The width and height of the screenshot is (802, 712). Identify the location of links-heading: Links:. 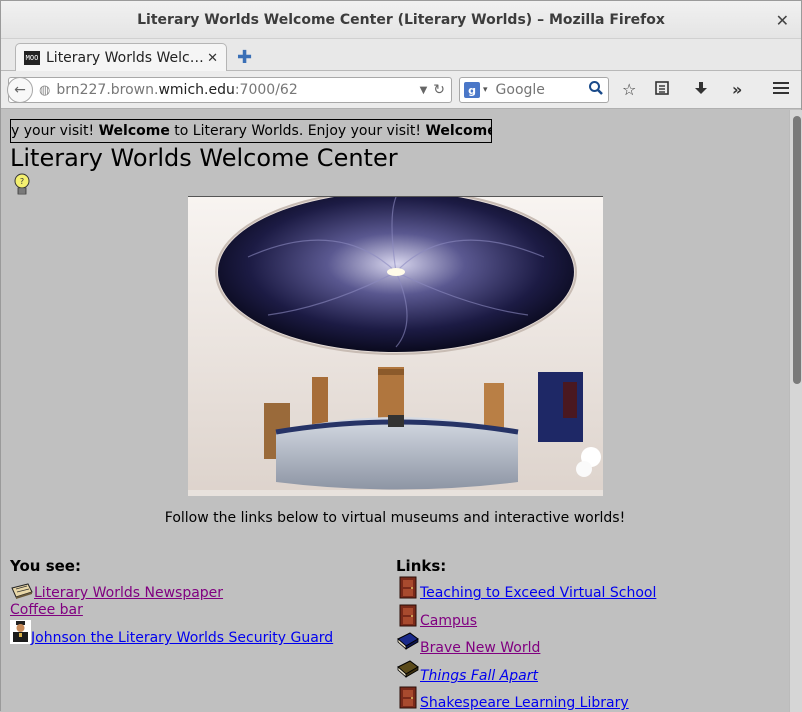
(421, 566).